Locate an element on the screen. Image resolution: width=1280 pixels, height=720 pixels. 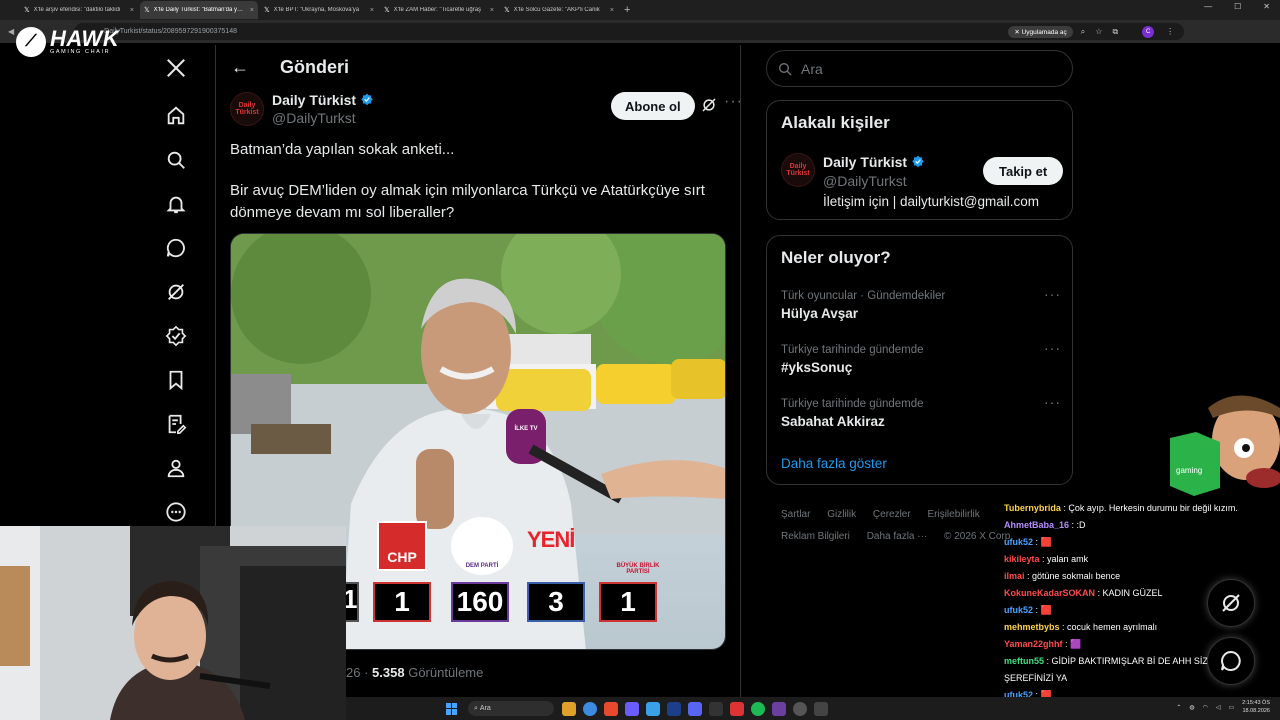
chat-username: meftun55 is located at coordinates (1024, 661).